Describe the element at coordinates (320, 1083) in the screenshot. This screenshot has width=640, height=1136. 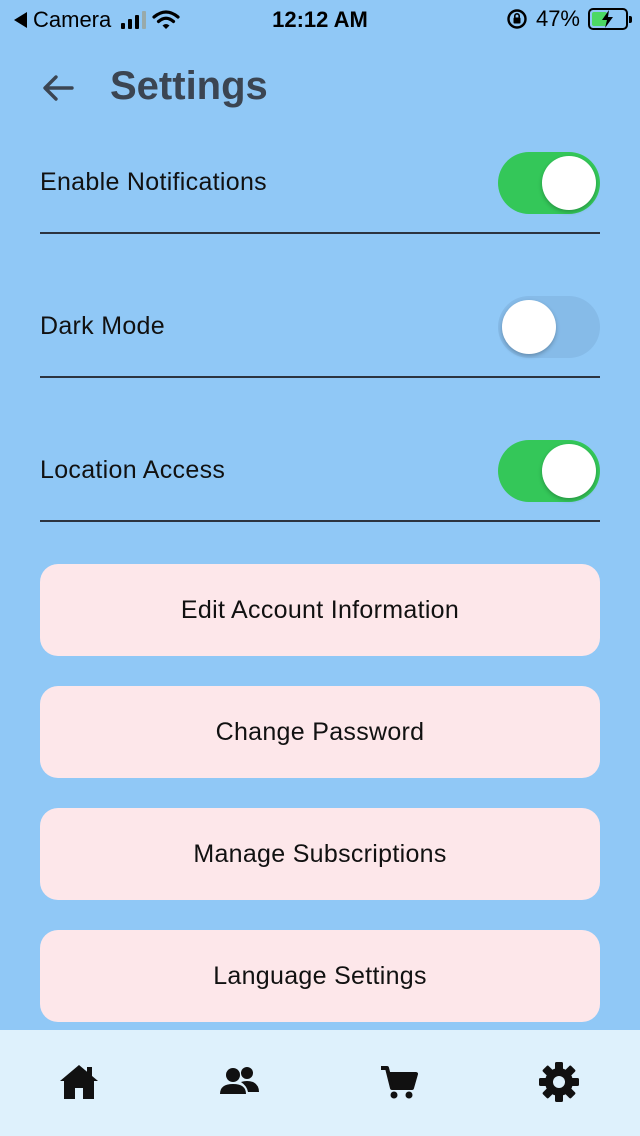
I see `bottom-nav` at that location.